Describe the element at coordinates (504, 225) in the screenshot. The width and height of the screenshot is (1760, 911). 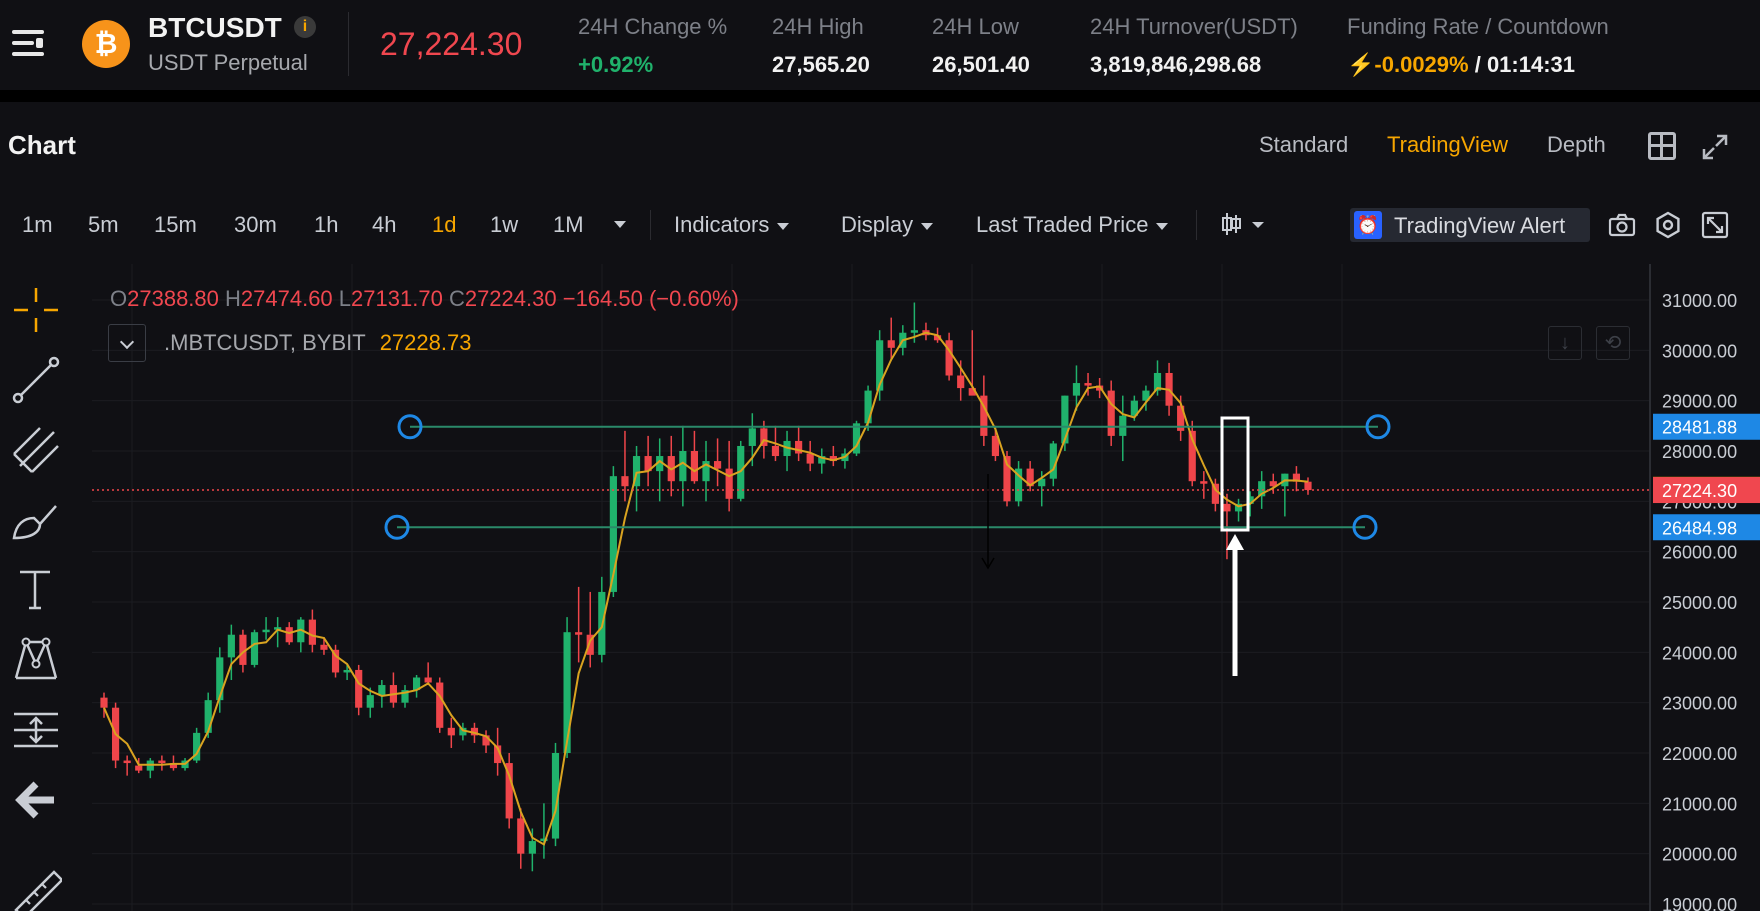
I see `timeframe-1w: 1w` at that location.